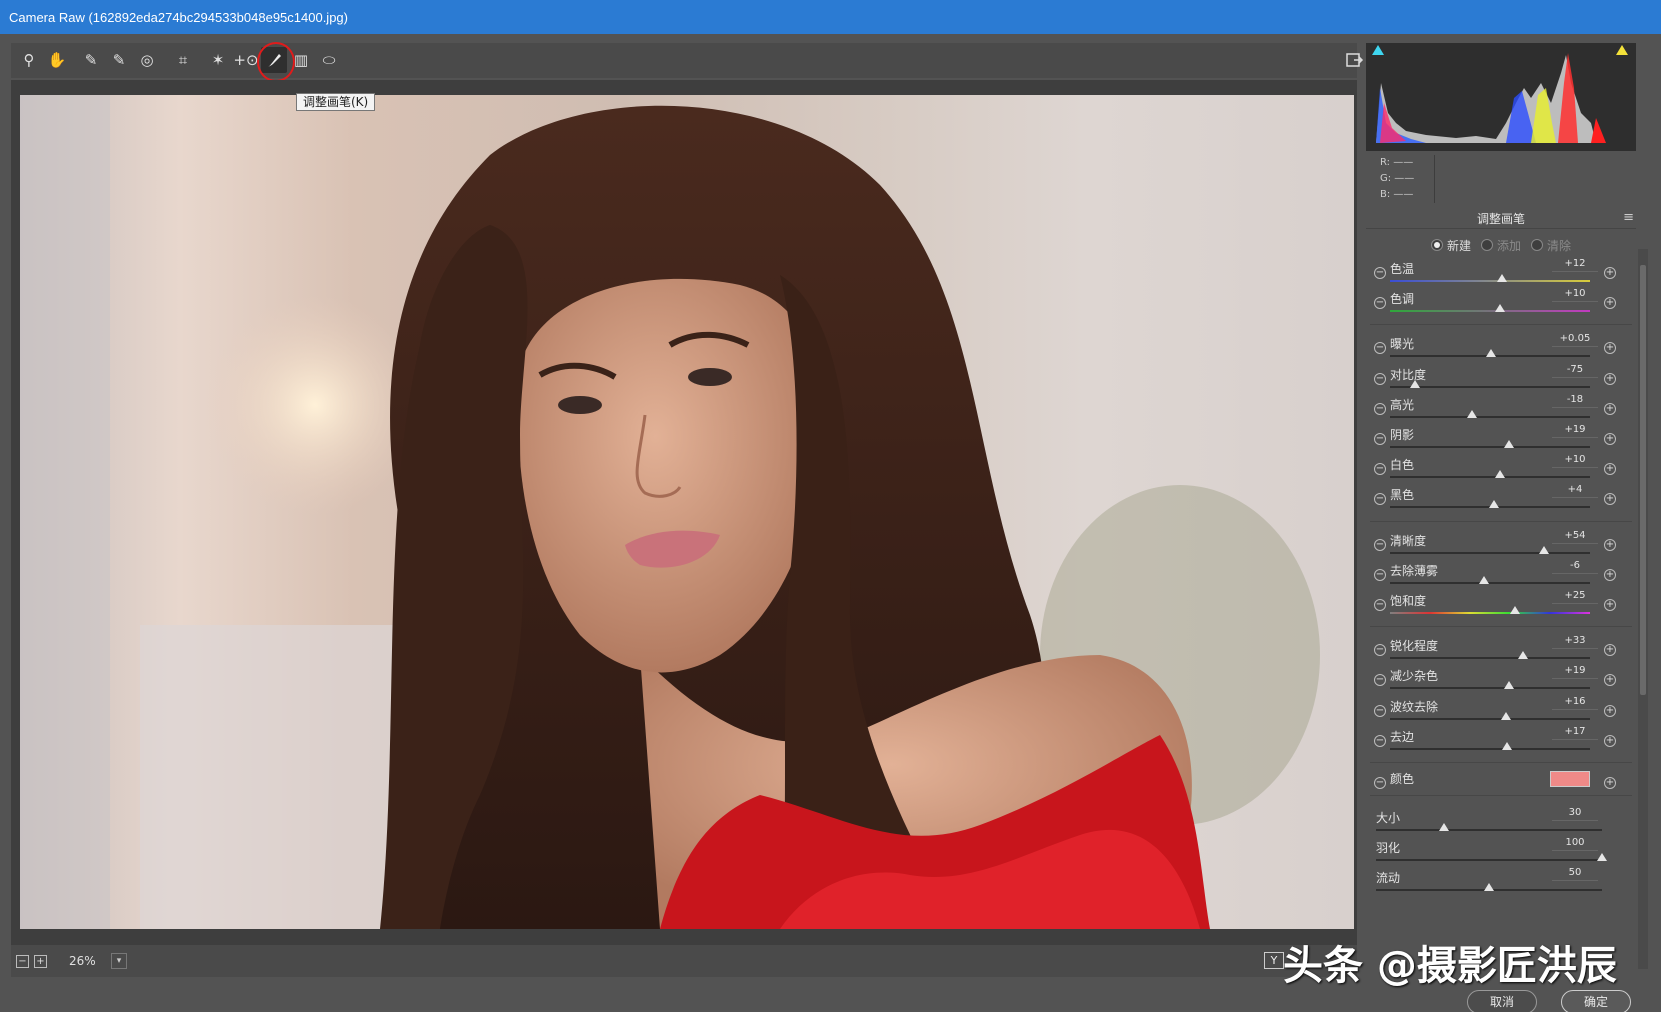 Image resolution: width=1661 pixels, height=1012 pixels. I want to click on red-eye-tool-icon: +⊙, so click(246, 60).